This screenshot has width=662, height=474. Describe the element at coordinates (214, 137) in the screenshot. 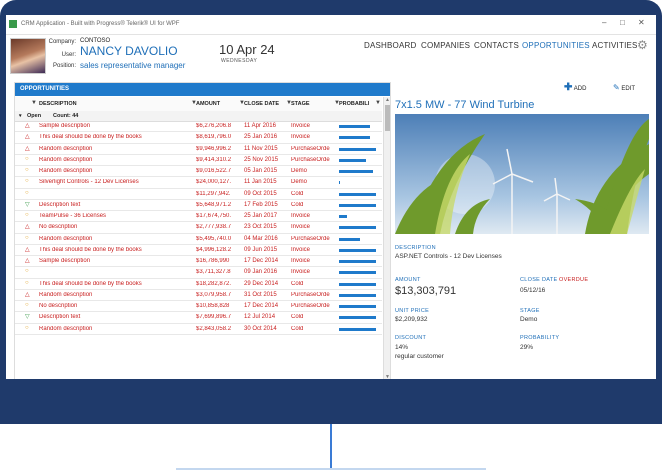

I see `row-amount: $8,619,796.0` at that location.